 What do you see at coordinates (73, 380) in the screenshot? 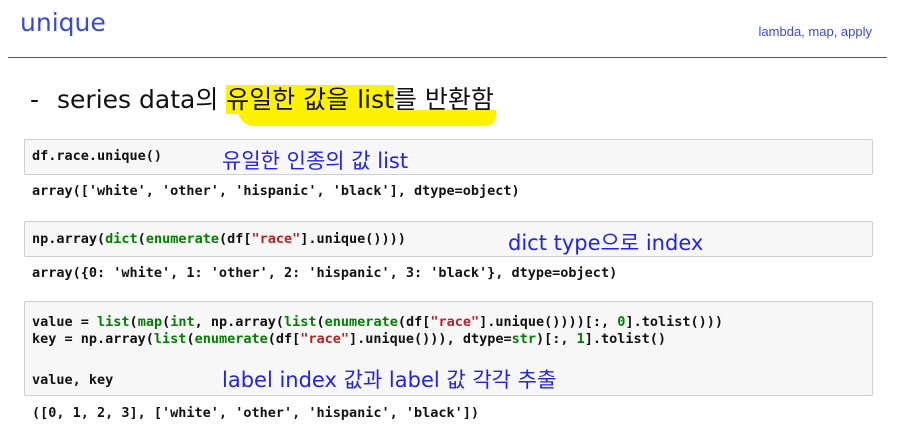
I see `code-cell-3-line-3: value, key` at bounding box center [73, 380].